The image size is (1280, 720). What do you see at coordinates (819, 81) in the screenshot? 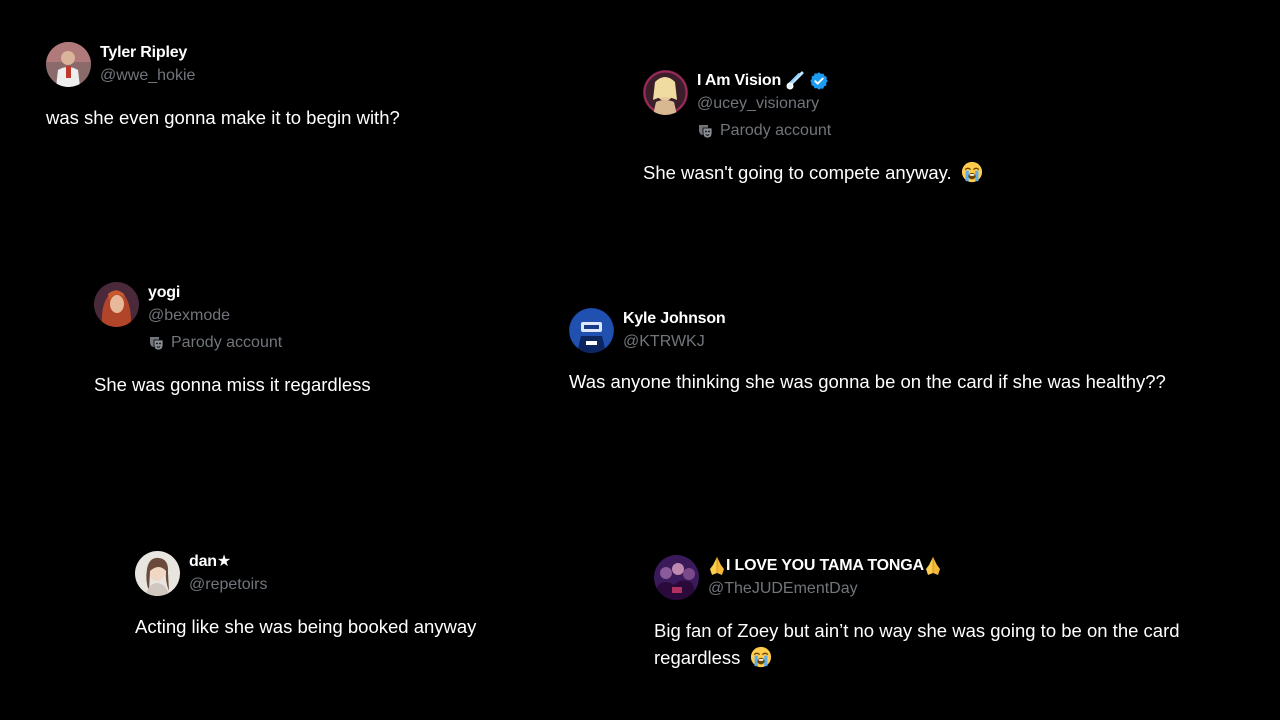
I see `verified-badge-icon` at bounding box center [819, 81].